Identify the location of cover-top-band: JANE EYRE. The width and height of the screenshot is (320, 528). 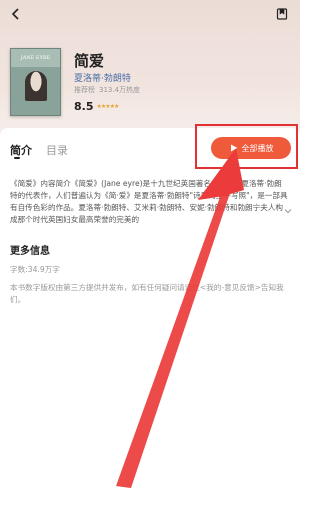
(35, 58).